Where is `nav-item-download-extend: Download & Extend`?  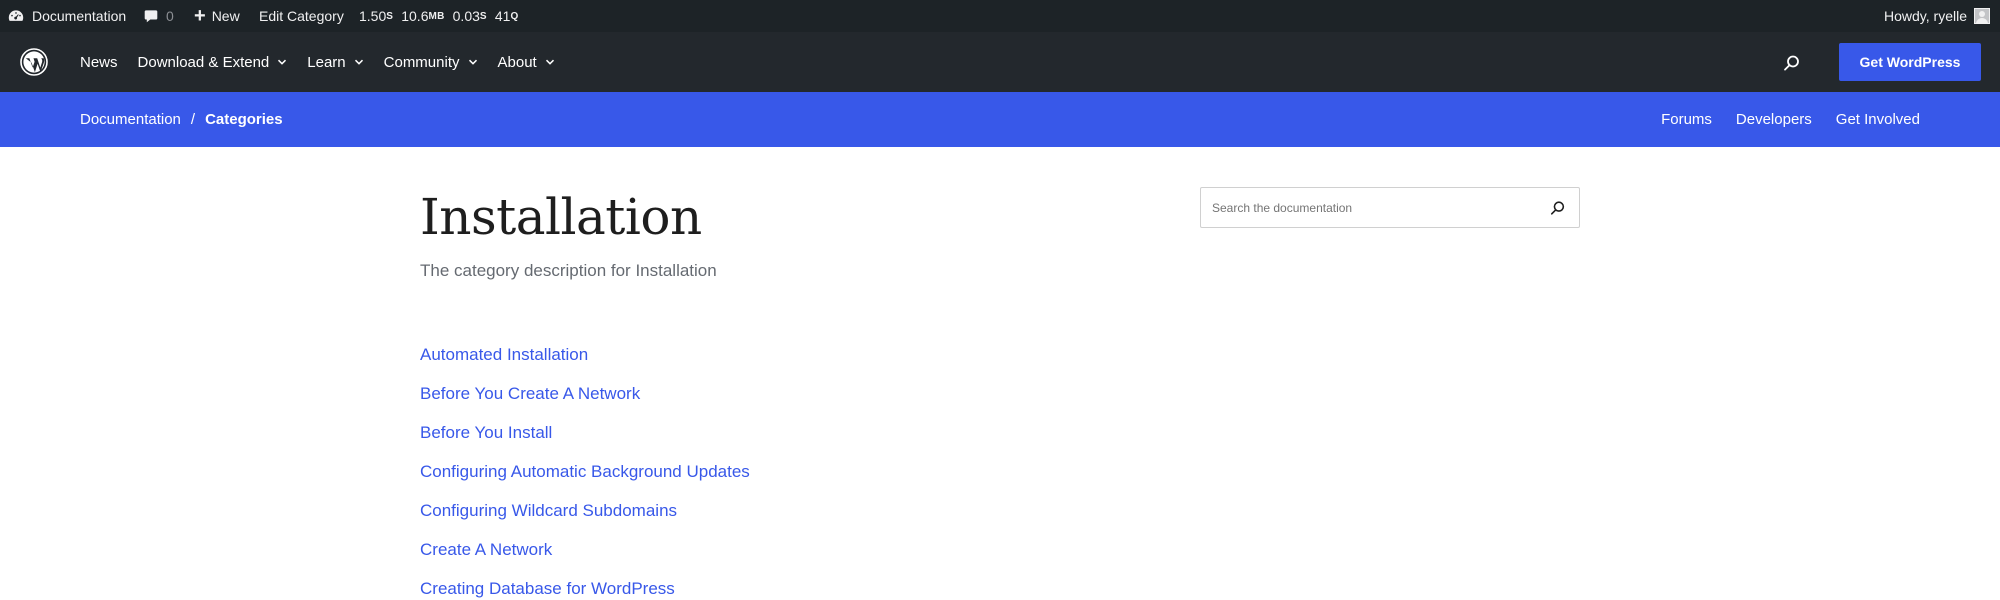
nav-item-download-extend: Download & Extend is located at coordinates (213, 62).